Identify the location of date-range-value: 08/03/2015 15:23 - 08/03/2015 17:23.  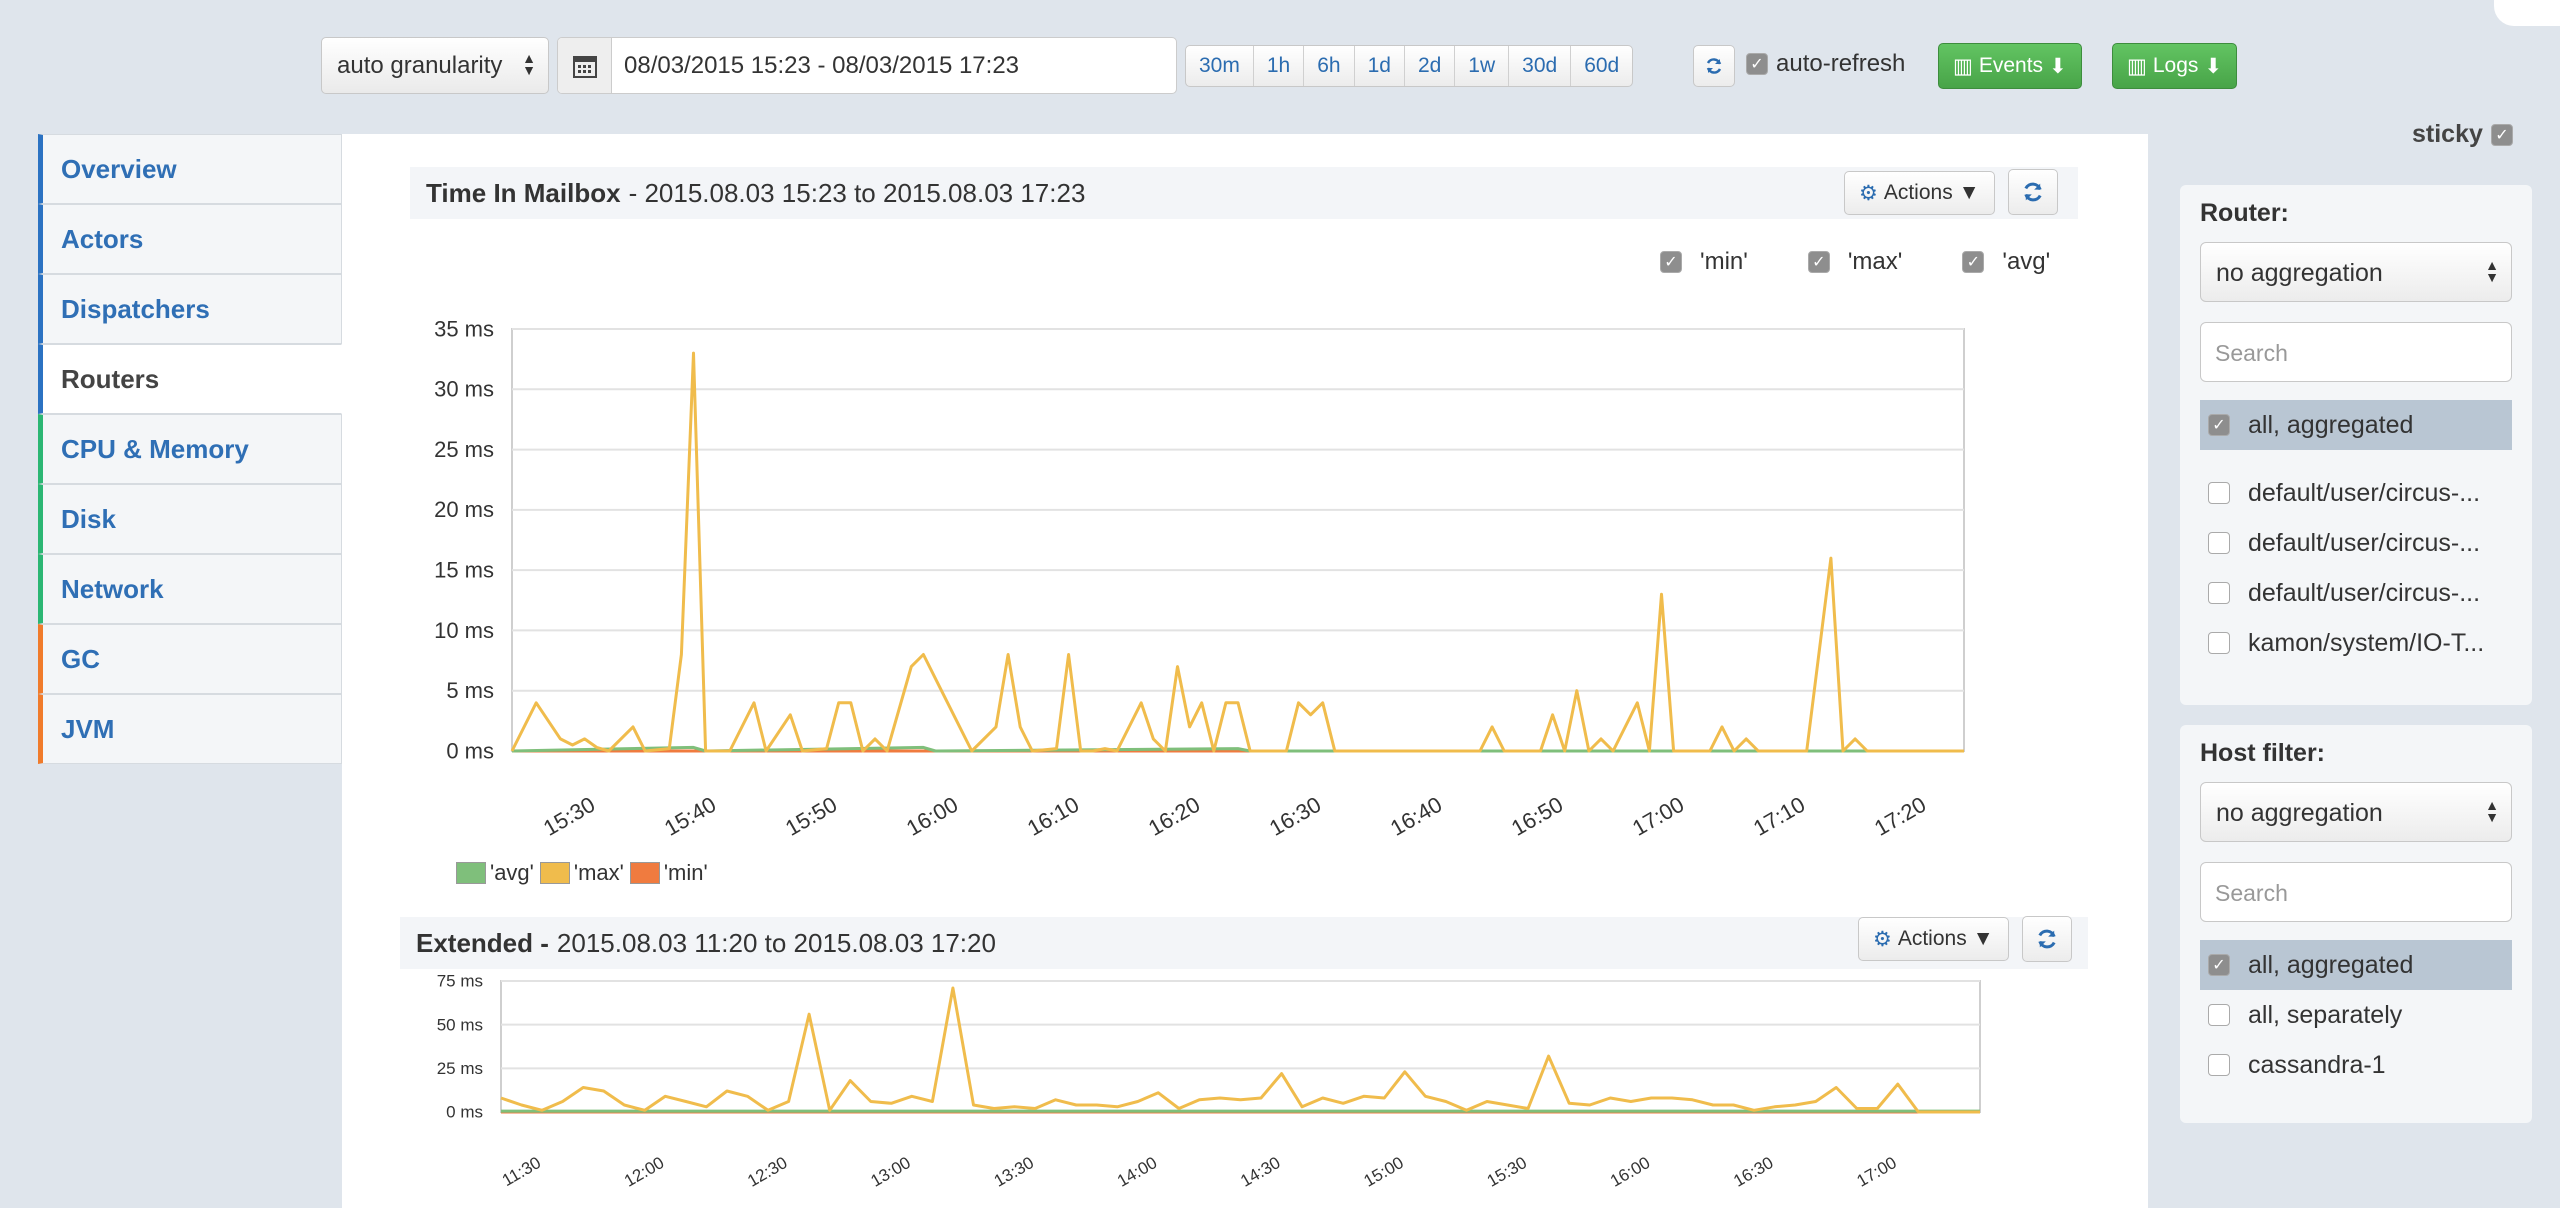
(822, 65).